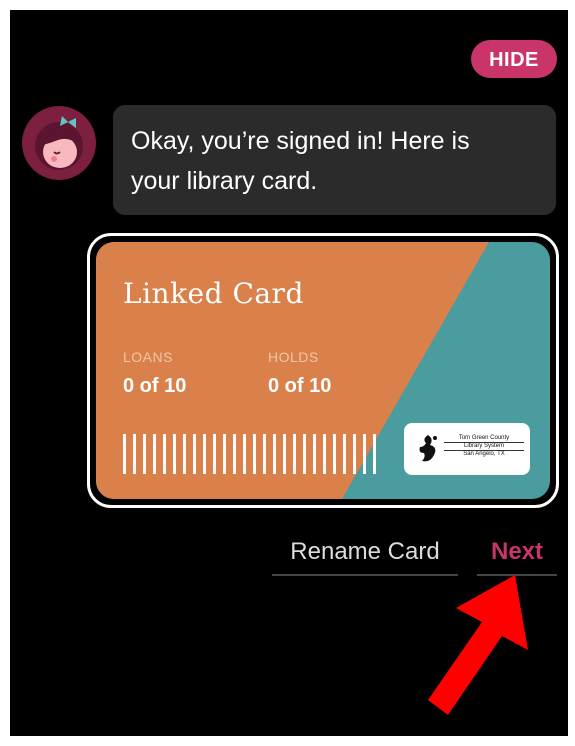  I want to click on holds-value: 0 of 10, so click(300, 386).